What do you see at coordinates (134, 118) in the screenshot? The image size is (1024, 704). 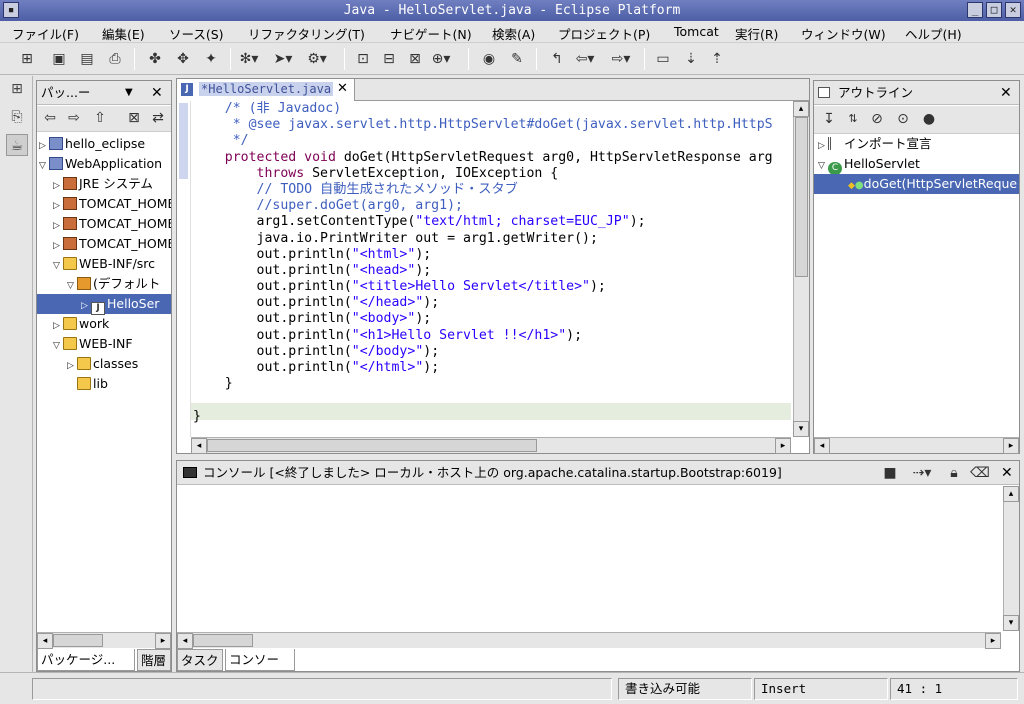 I see `collapse-all-icon: ⊠` at bounding box center [134, 118].